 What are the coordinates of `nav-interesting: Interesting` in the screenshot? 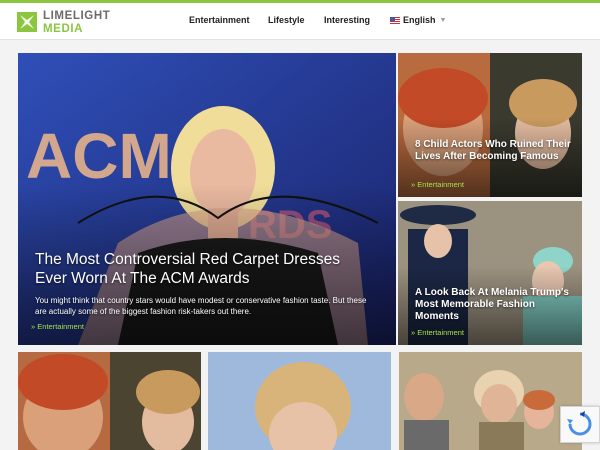 It's located at (347, 20).